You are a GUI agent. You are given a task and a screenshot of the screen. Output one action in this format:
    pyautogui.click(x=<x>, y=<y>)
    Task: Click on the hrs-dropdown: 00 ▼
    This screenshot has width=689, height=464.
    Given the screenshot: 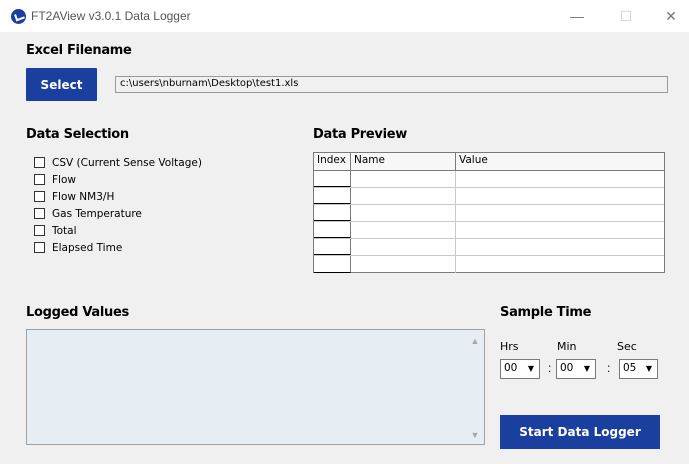 What is the action you would take?
    pyautogui.click(x=520, y=369)
    